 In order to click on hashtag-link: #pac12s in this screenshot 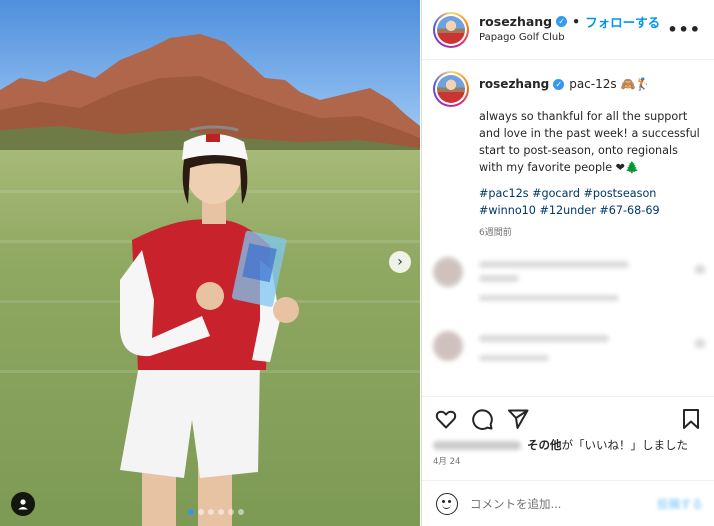, I will do `click(504, 193)`.